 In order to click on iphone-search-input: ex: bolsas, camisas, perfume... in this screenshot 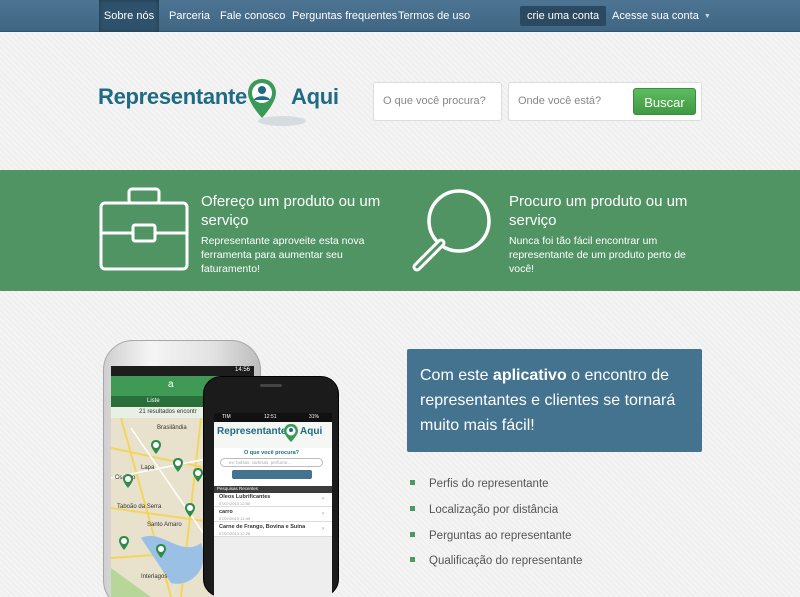, I will do `click(271, 462)`.